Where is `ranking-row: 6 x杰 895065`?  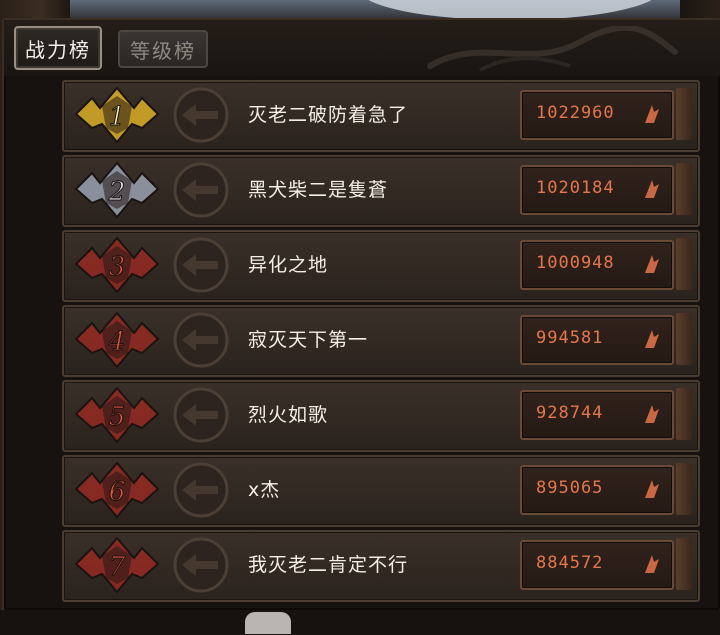 ranking-row: 6 x杰 895065 is located at coordinates (381, 491).